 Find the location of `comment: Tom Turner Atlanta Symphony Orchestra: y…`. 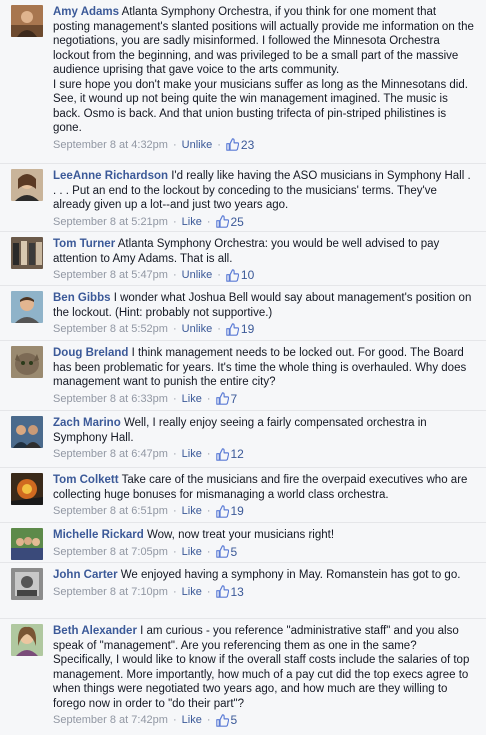

comment: Tom Turner Atlanta Symphony Orchestra: y… is located at coordinates (243, 258).